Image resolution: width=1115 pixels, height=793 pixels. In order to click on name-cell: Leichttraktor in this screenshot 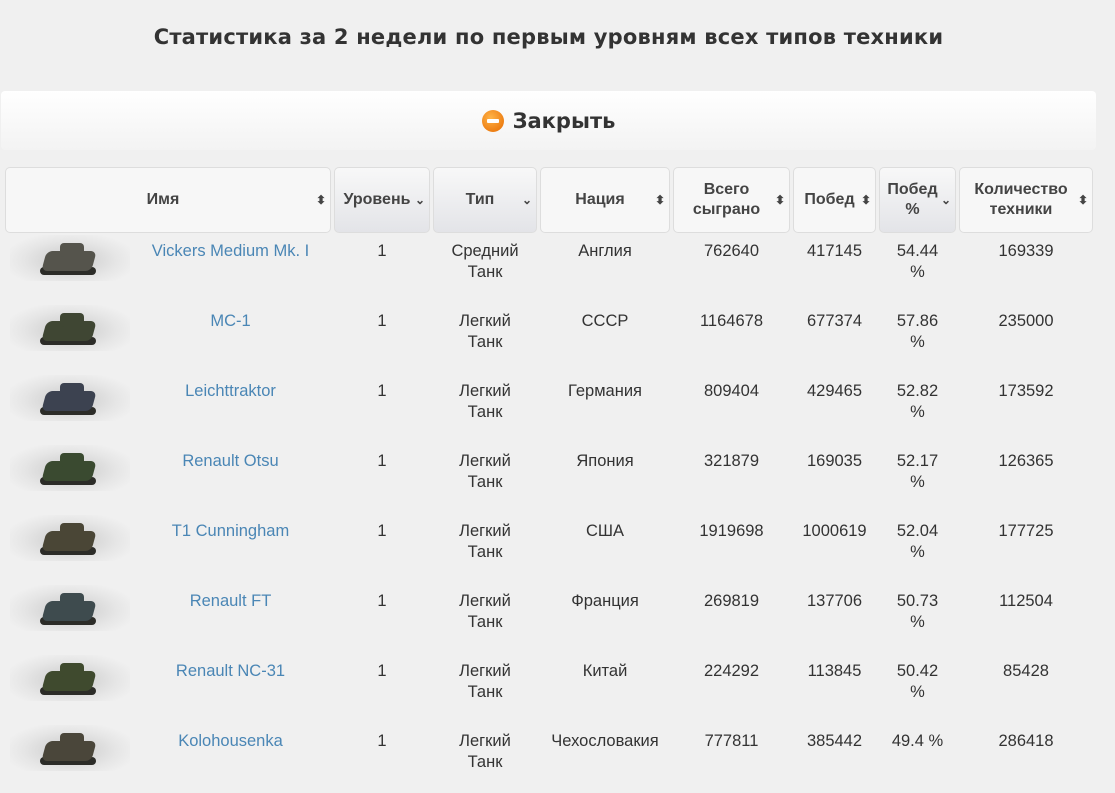, I will do `click(168, 408)`.